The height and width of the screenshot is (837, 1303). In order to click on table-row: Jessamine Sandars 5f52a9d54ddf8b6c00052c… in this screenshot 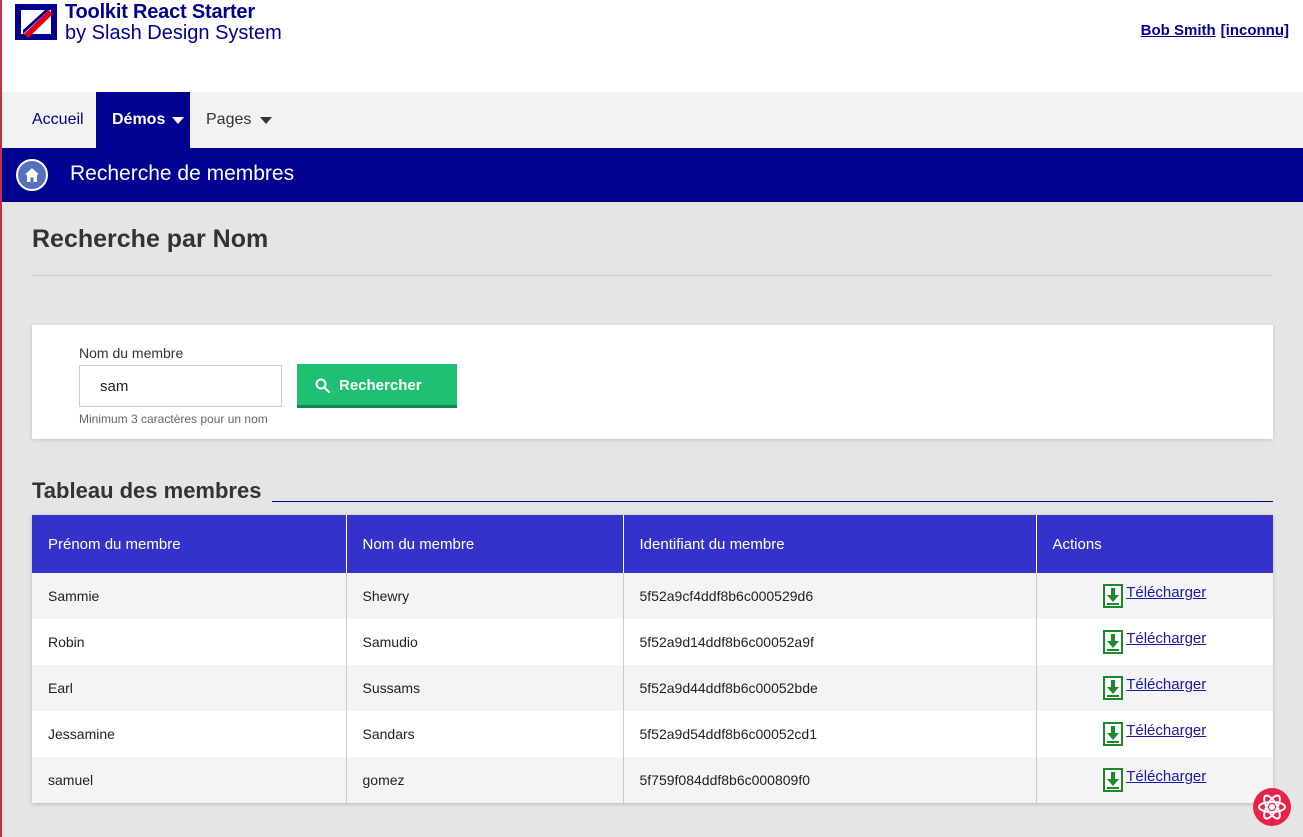, I will do `click(652, 734)`.